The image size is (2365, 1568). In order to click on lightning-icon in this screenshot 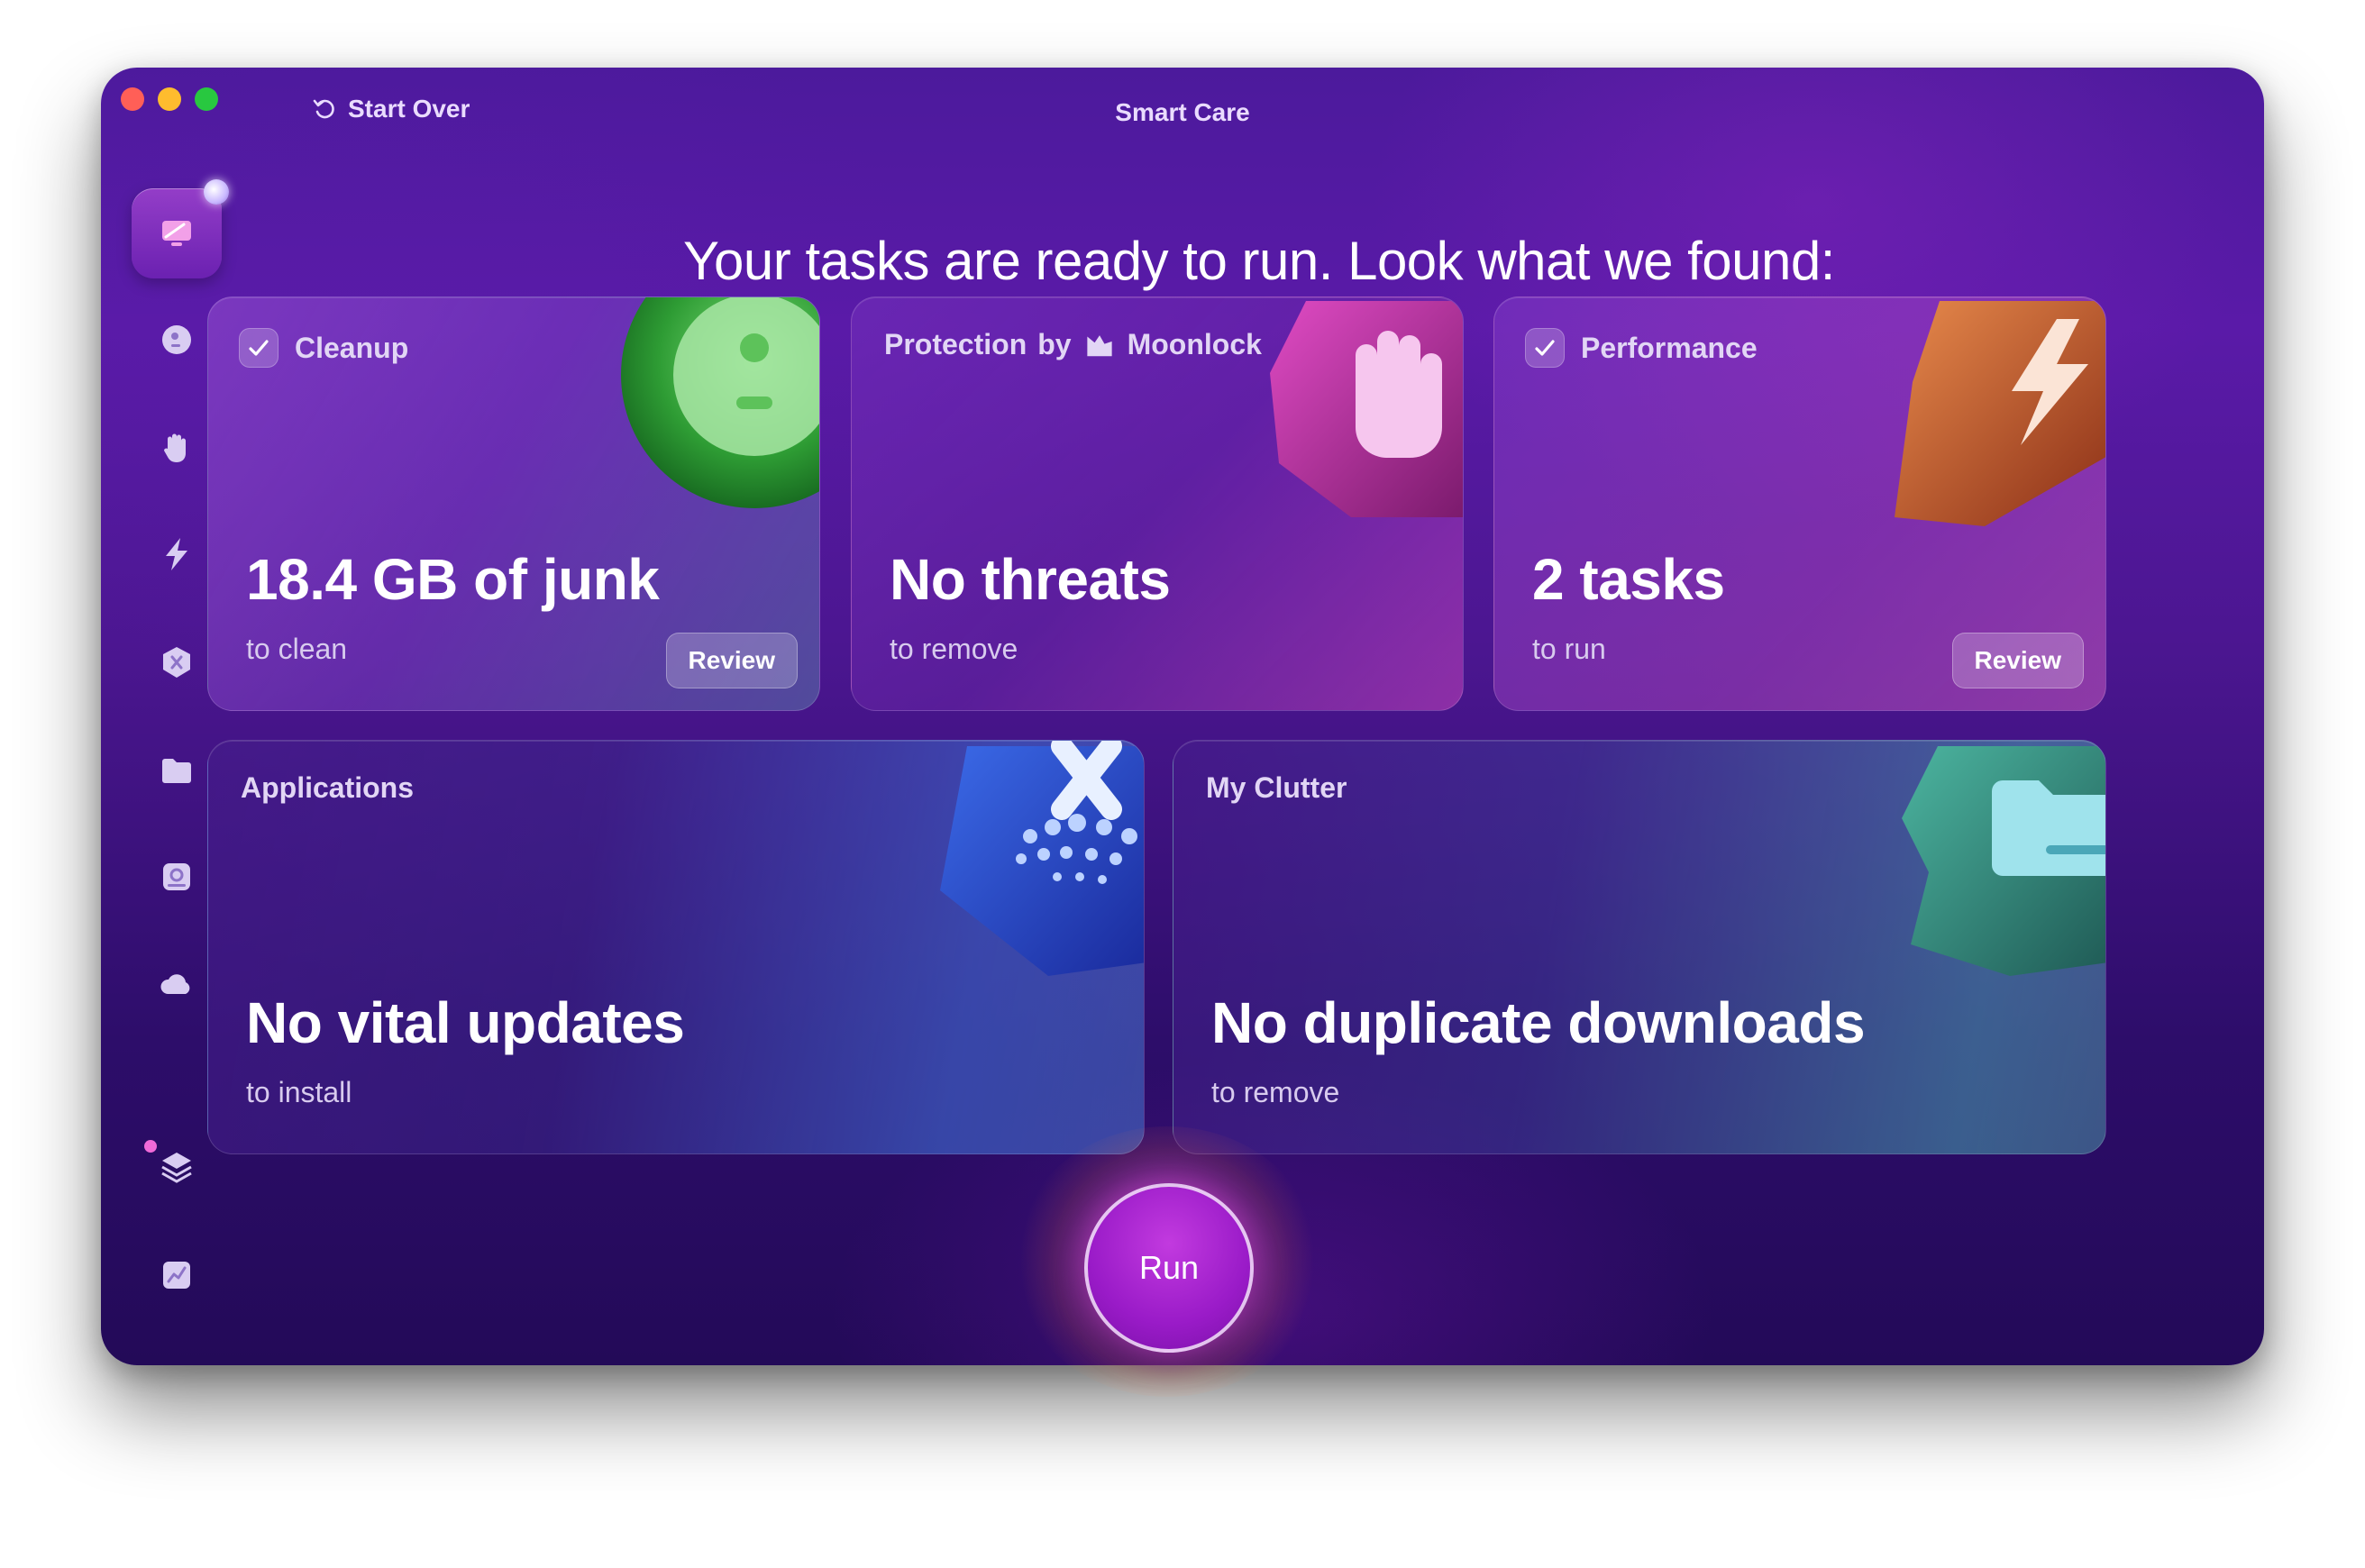, I will do `click(176, 554)`.